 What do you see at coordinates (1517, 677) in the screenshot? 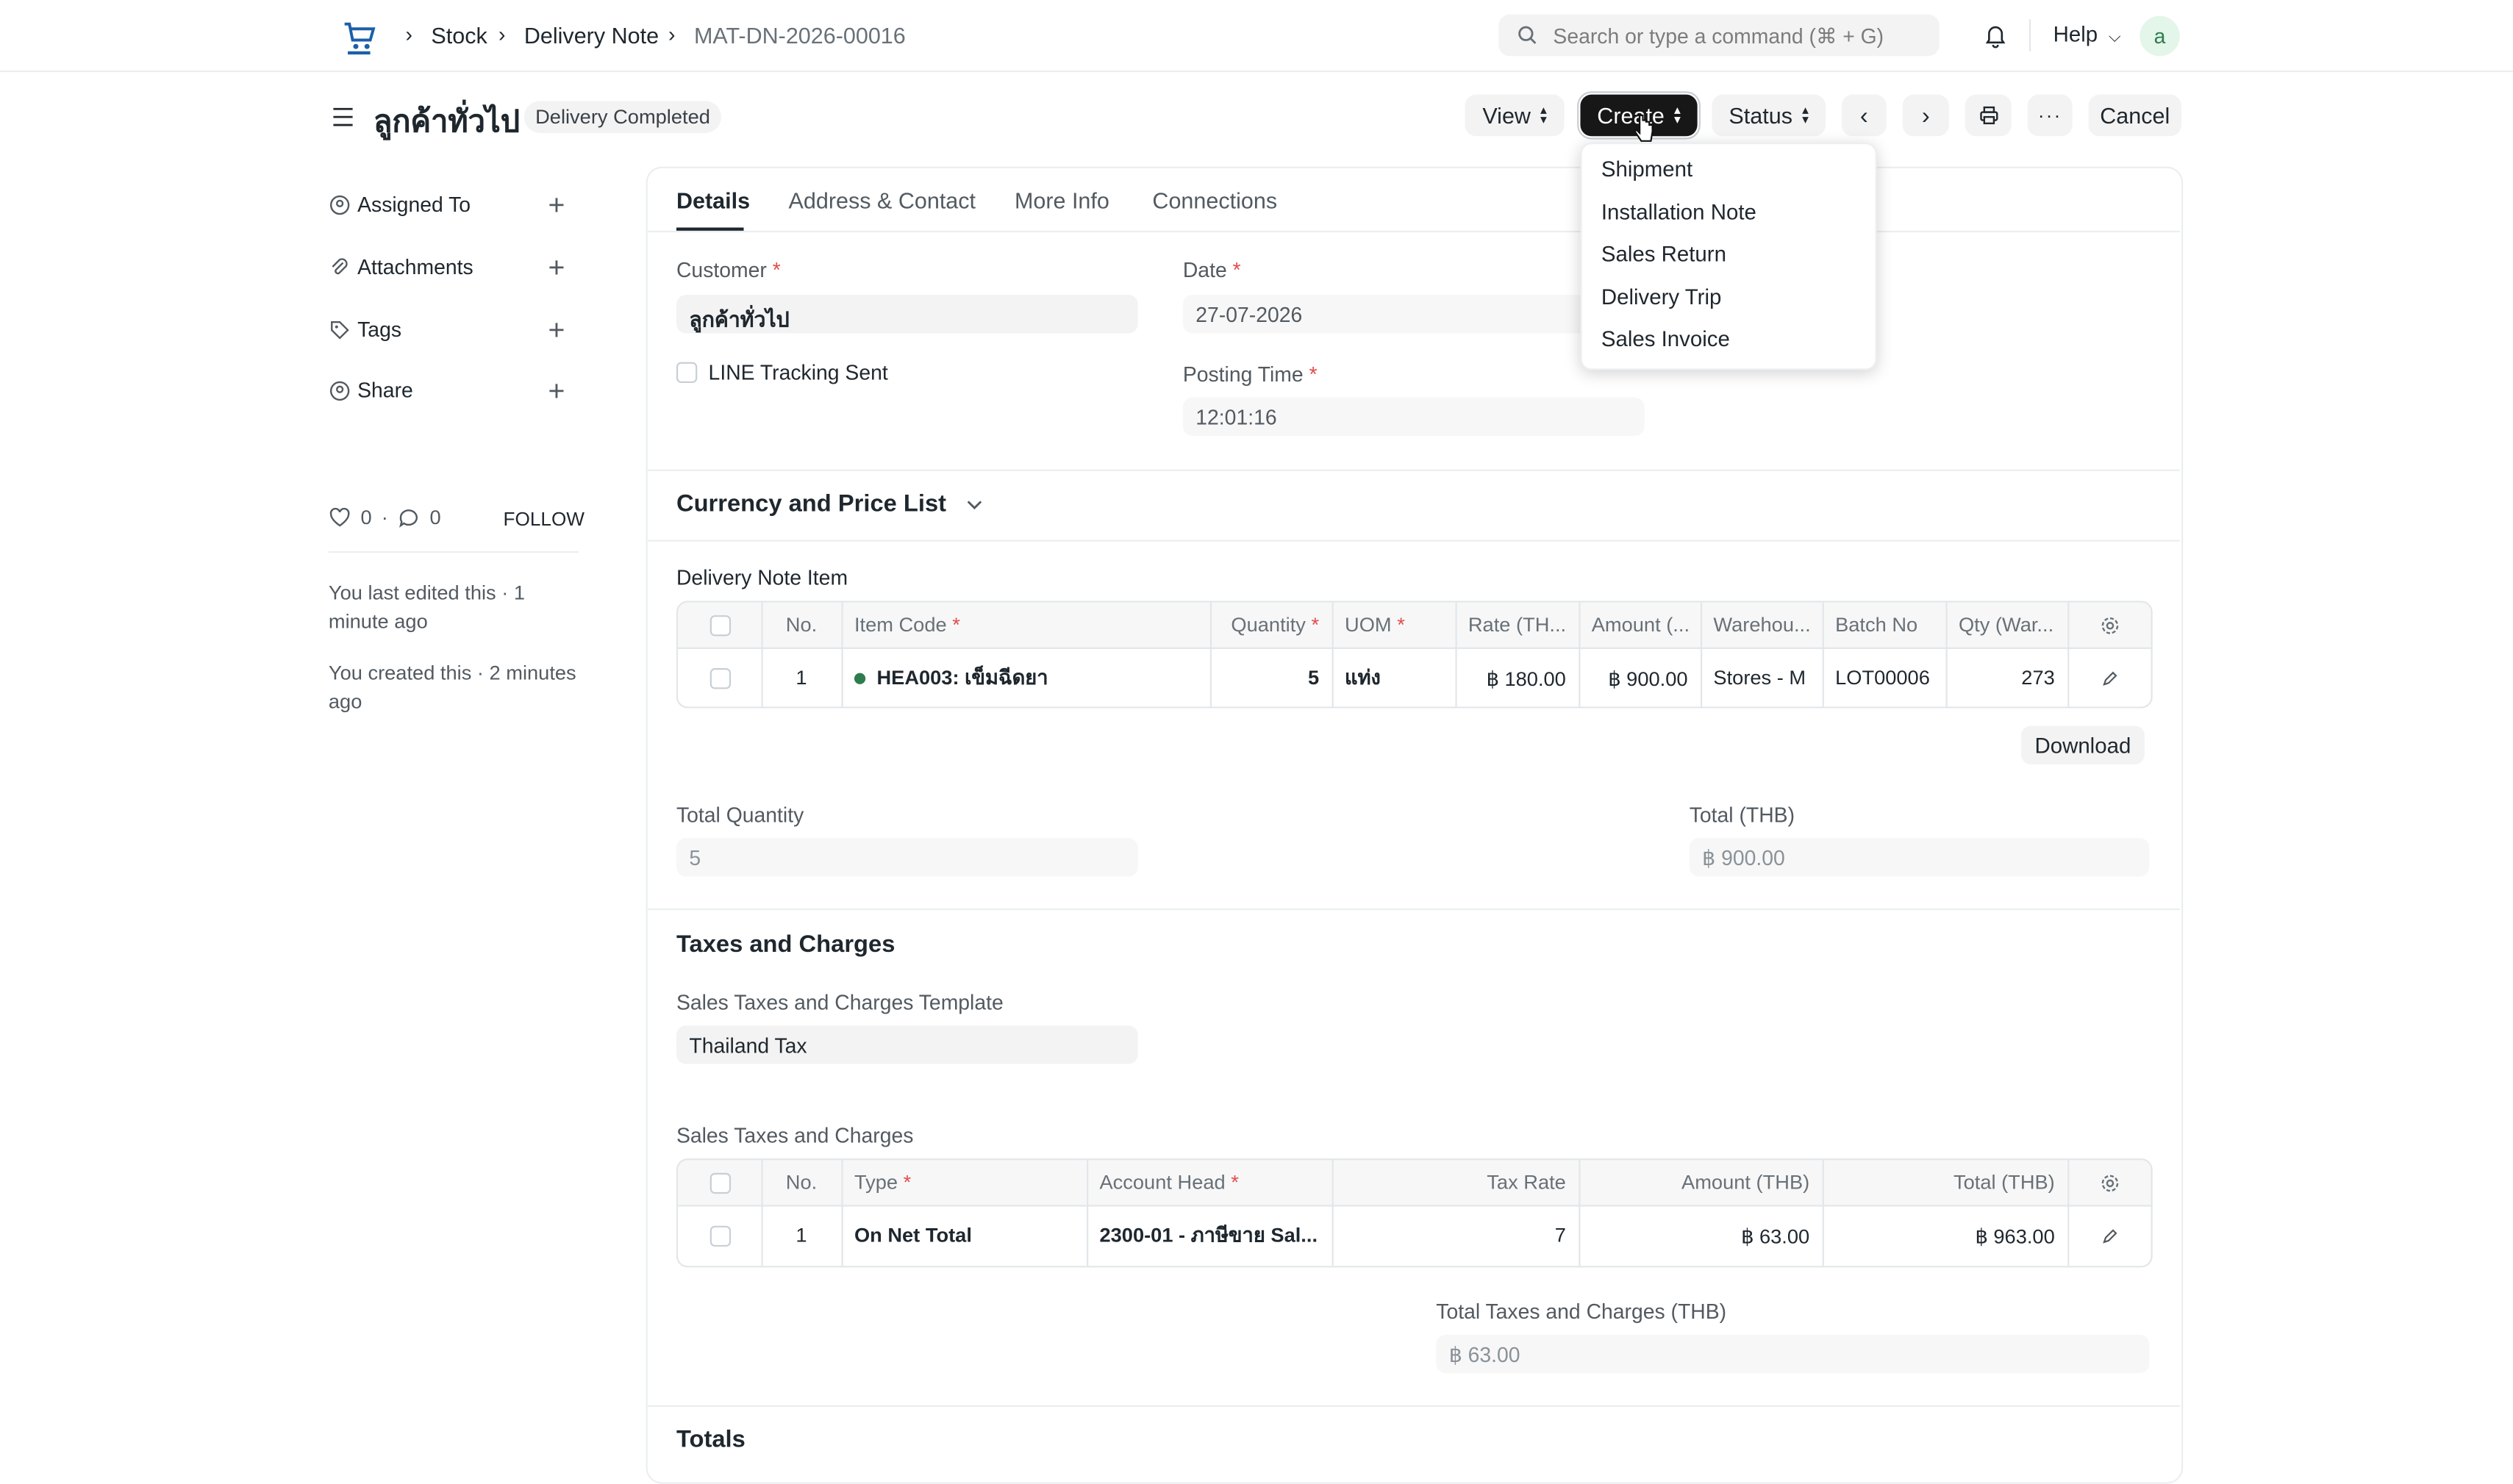
I see `row-rate: ฿ 180.00` at bounding box center [1517, 677].